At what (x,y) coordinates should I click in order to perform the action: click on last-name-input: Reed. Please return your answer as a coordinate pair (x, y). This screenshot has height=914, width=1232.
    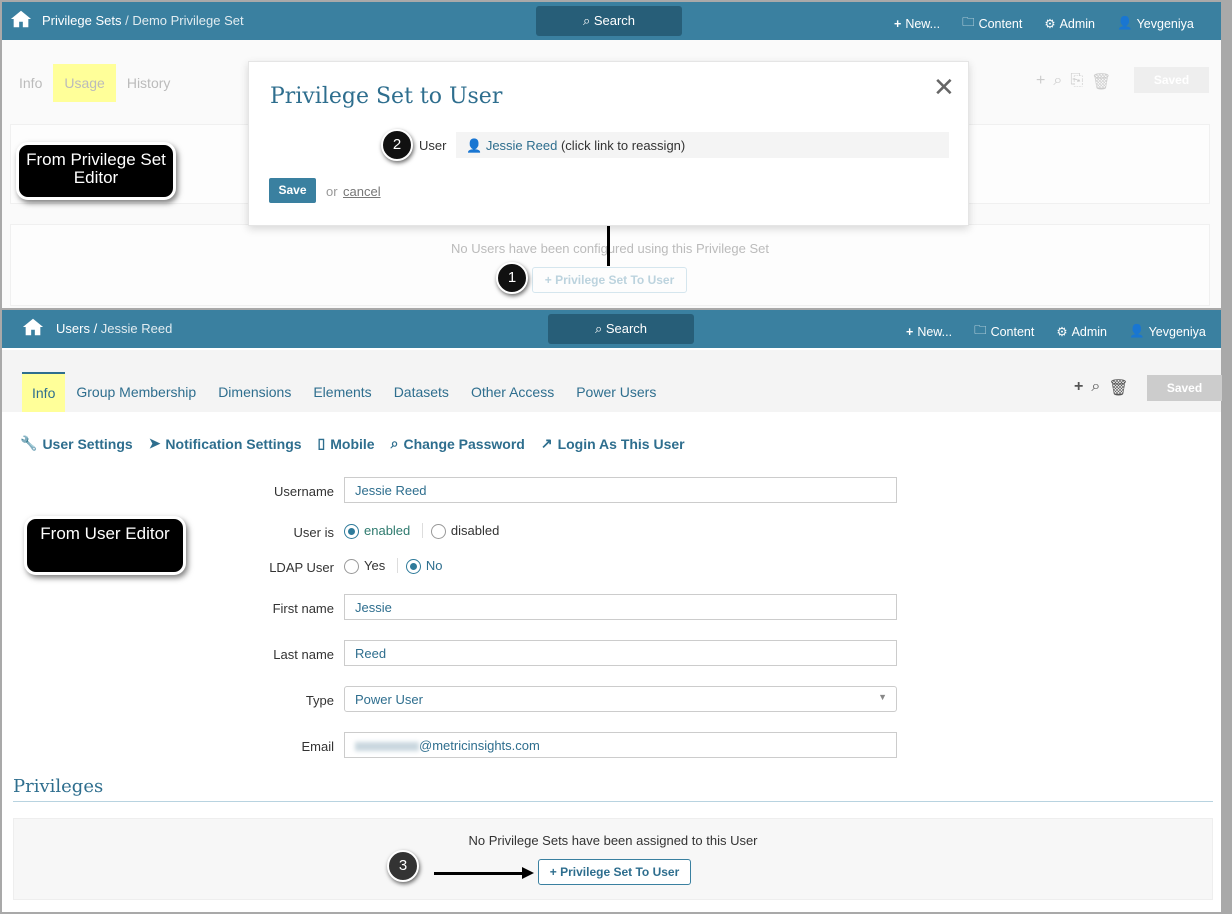
    Looking at the image, I should click on (620, 653).